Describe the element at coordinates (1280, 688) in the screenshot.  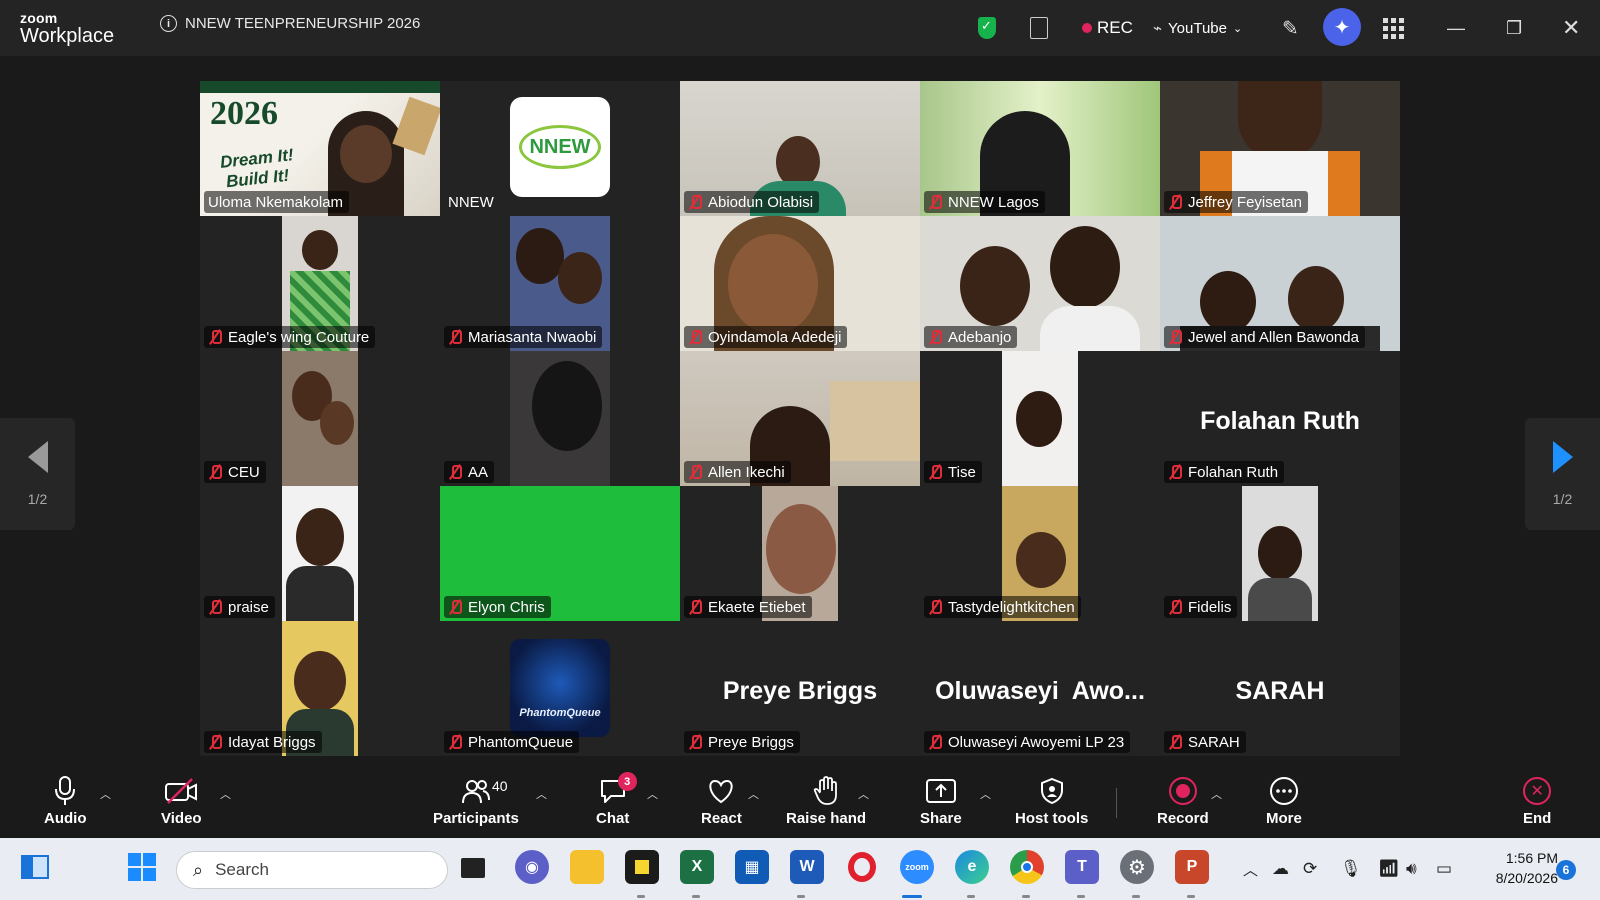
I see `video-tile: SARAH SARAH` at that location.